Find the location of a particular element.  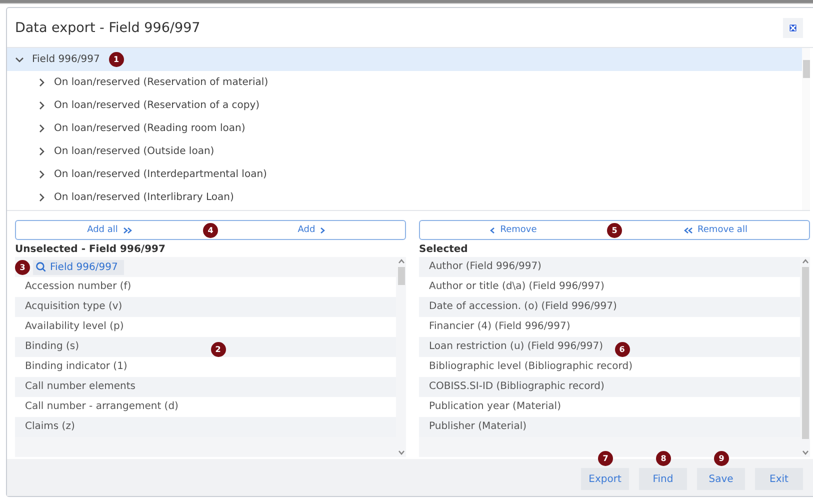

close-button is located at coordinates (793, 28).